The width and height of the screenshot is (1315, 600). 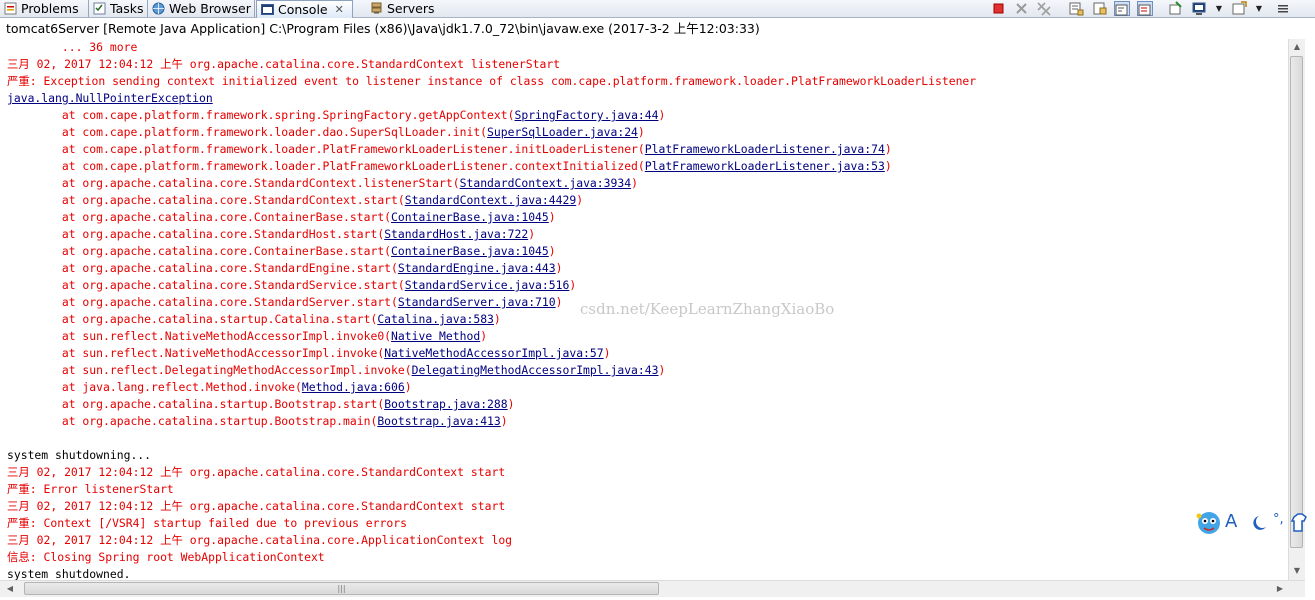 I want to click on scroll-down-arrow-icon: ▼, so click(x=1297, y=571).